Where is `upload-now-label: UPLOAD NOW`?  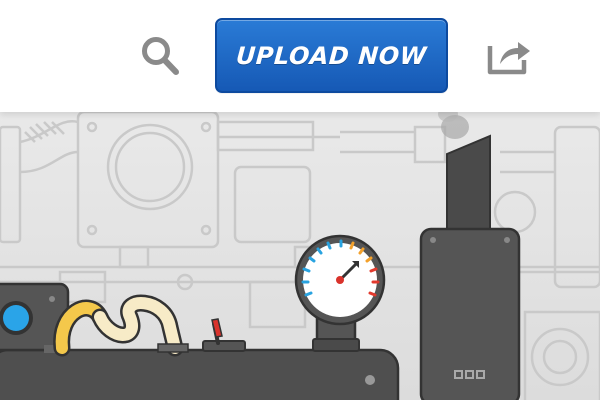
upload-now-label: UPLOAD NOW is located at coordinates (331, 55).